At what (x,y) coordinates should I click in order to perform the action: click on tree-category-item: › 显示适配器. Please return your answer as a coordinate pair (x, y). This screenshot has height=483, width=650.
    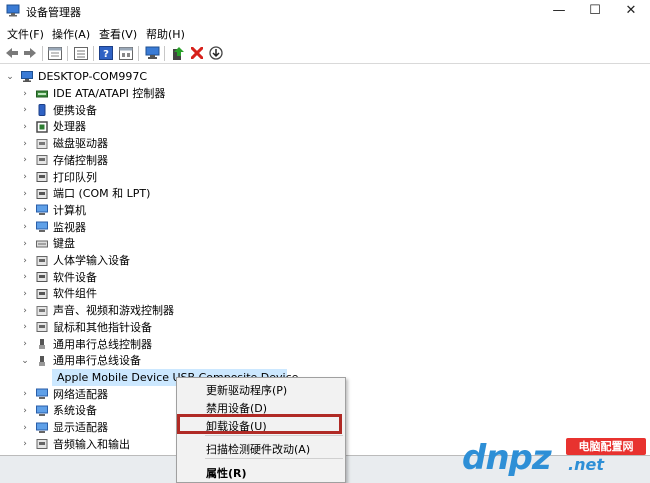
    Looking at the image, I should click on (64, 427).